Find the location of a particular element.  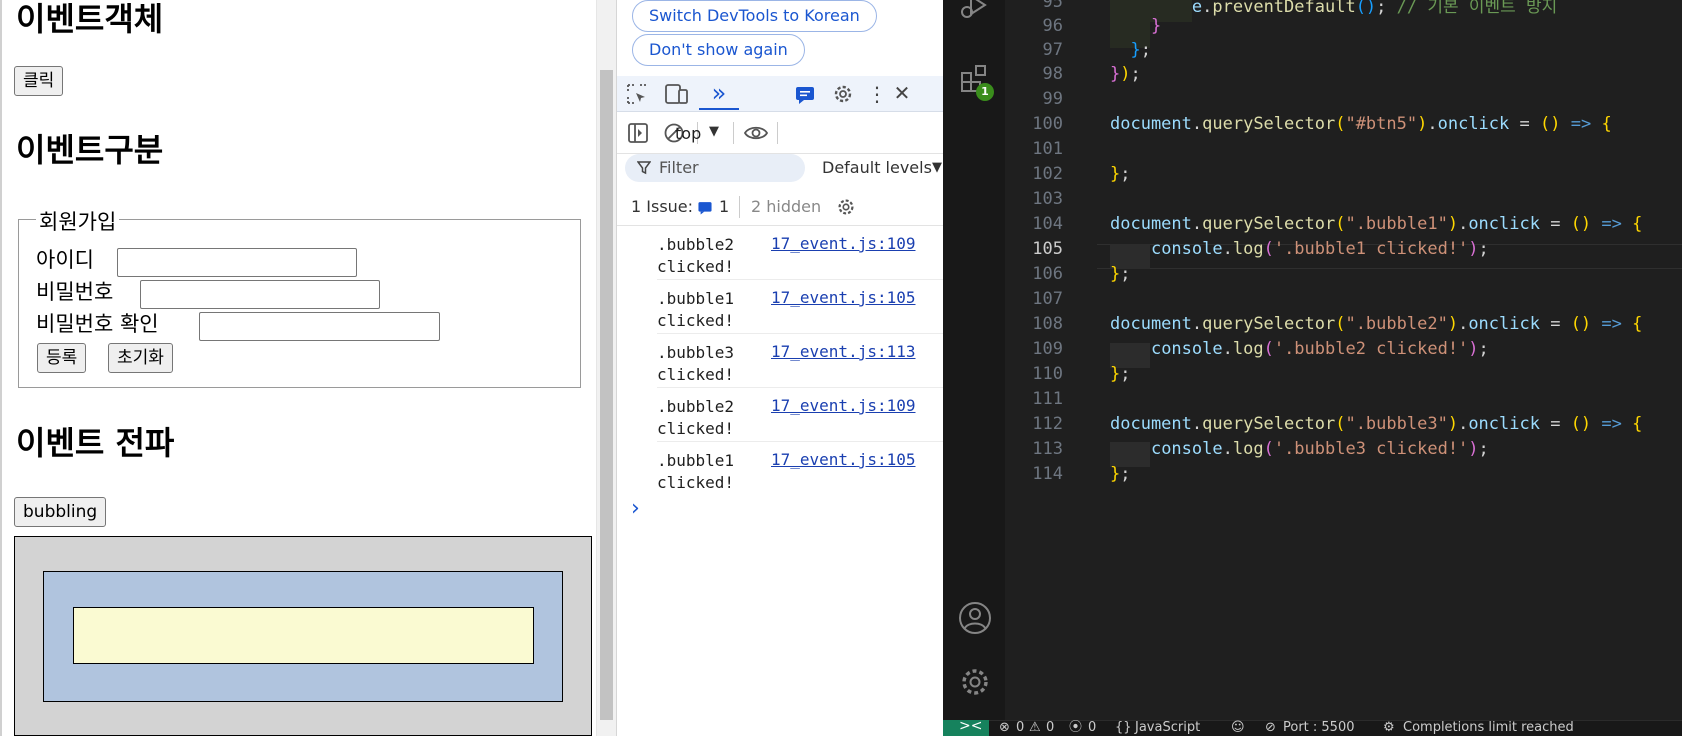

line-number: 104 is located at coordinates (1047, 224).